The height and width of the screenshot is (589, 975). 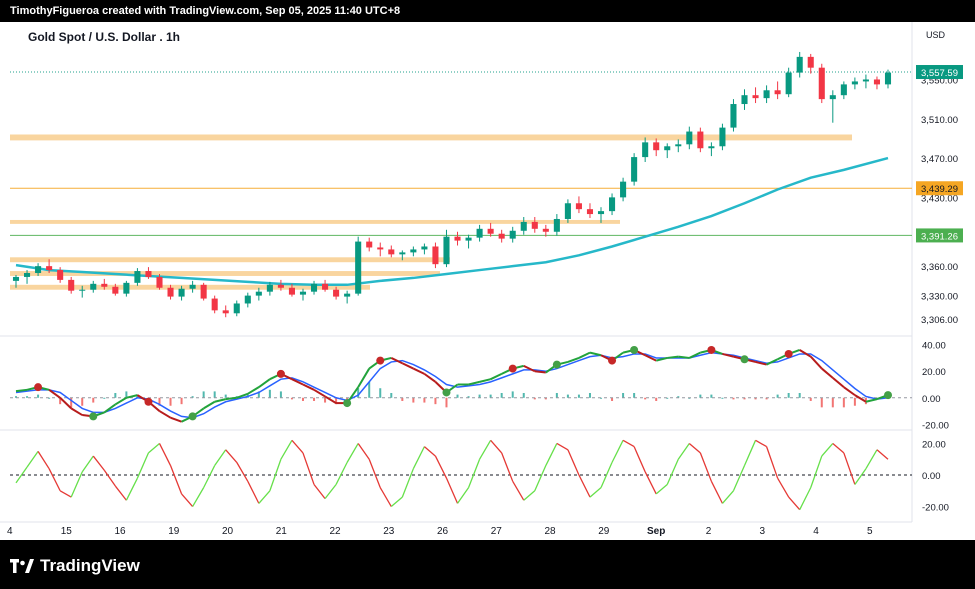 What do you see at coordinates (939, 73) in the screenshot?
I see `price-label-text: 3,557.59` at bounding box center [939, 73].